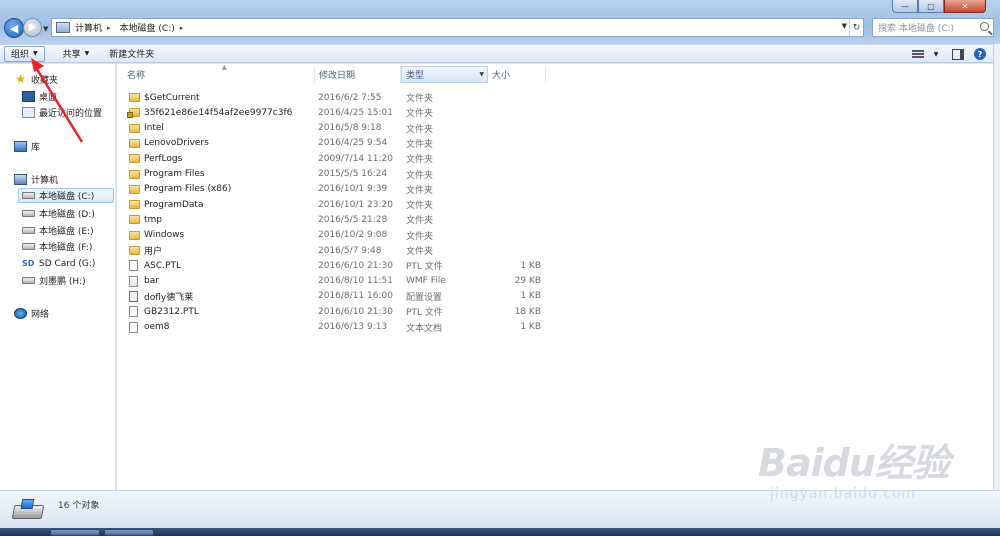 The height and width of the screenshot is (536, 1000). Describe the element at coordinates (332, 189) in the screenshot. I see `table-row: Program Files (x86) 2016/10/1 9:39 文件夹` at that location.